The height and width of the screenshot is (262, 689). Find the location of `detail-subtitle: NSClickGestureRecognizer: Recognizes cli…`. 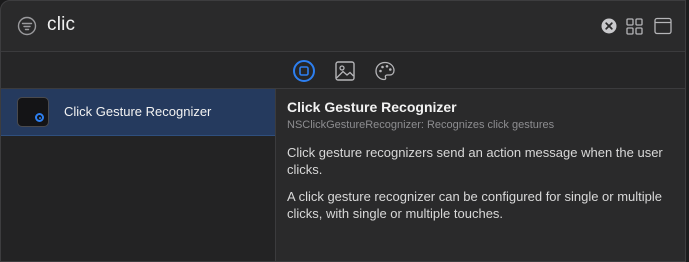

detail-subtitle: NSClickGestureRecognizer: Recognizes cli… is located at coordinates (421, 125).